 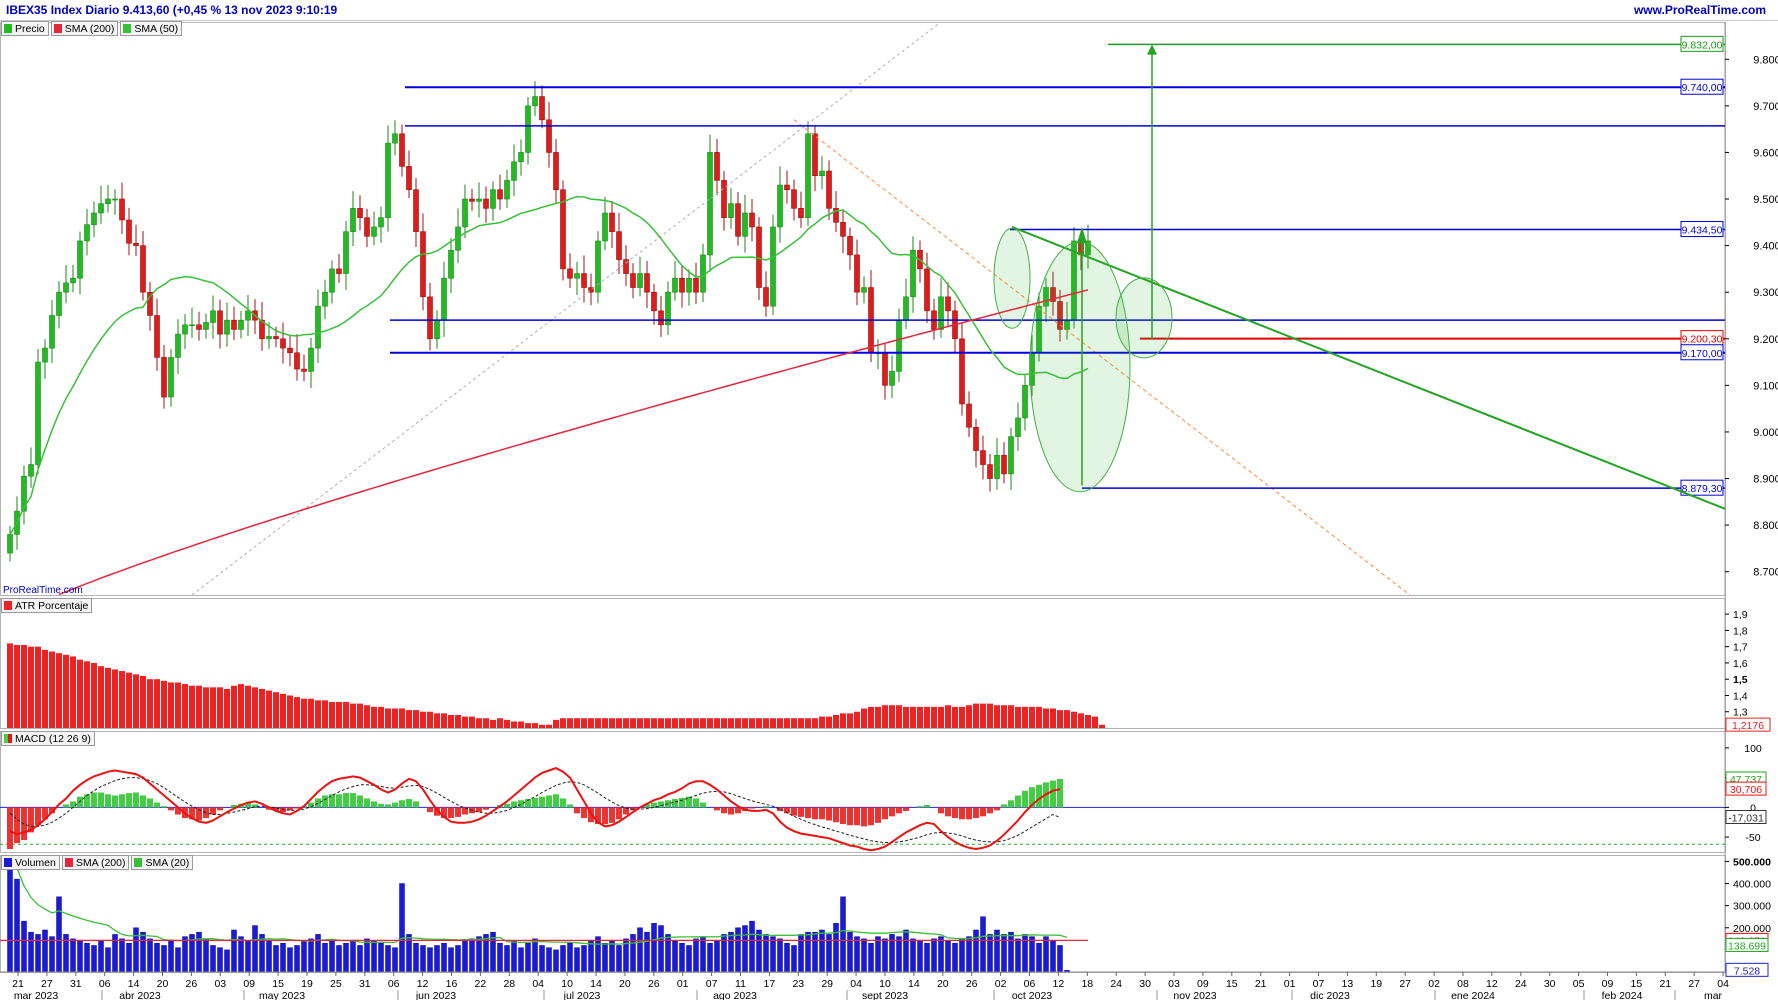 What do you see at coordinates (84, 28) in the screenshot?
I see `legend-sma200: SMA (200)` at bounding box center [84, 28].